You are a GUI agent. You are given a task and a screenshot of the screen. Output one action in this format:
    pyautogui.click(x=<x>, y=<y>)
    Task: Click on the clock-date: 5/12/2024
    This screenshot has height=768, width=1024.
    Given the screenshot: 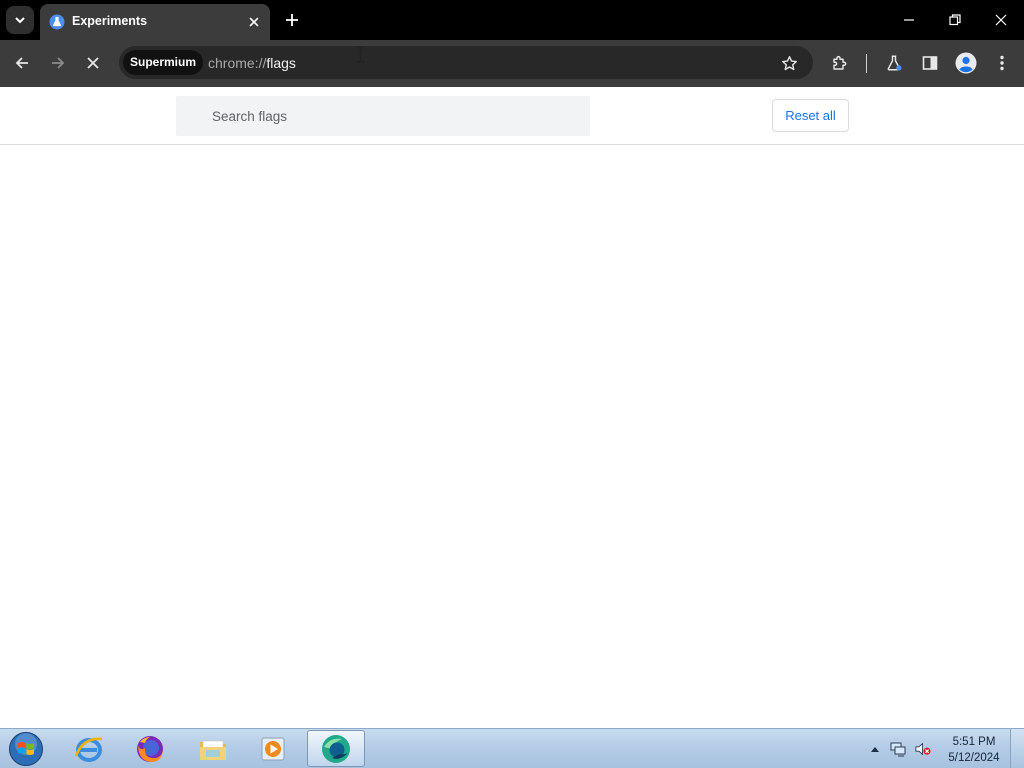 What is the action you would take?
    pyautogui.click(x=974, y=758)
    